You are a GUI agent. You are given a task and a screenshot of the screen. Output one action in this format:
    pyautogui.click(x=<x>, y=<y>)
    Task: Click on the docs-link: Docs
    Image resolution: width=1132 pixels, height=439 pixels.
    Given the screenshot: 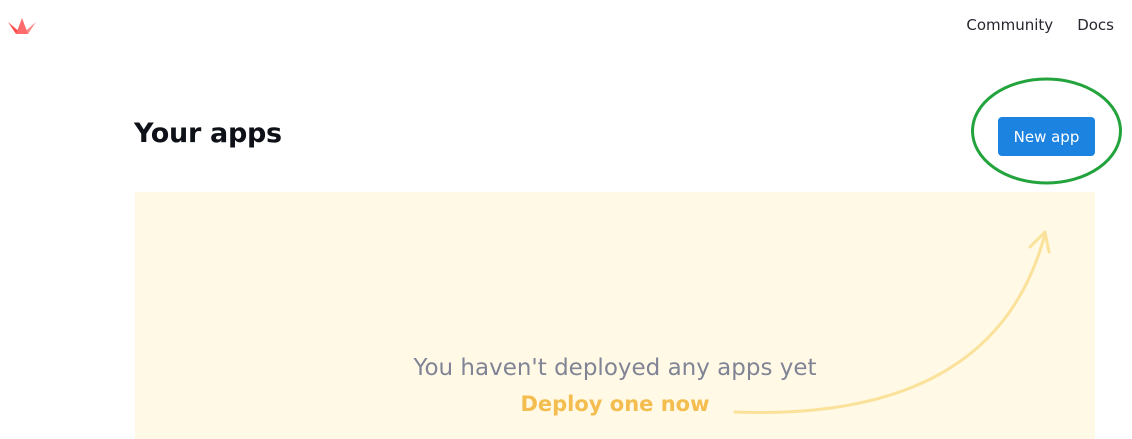 What is the action you would take?
    pyautogui.click(x=1095, y=25)
    